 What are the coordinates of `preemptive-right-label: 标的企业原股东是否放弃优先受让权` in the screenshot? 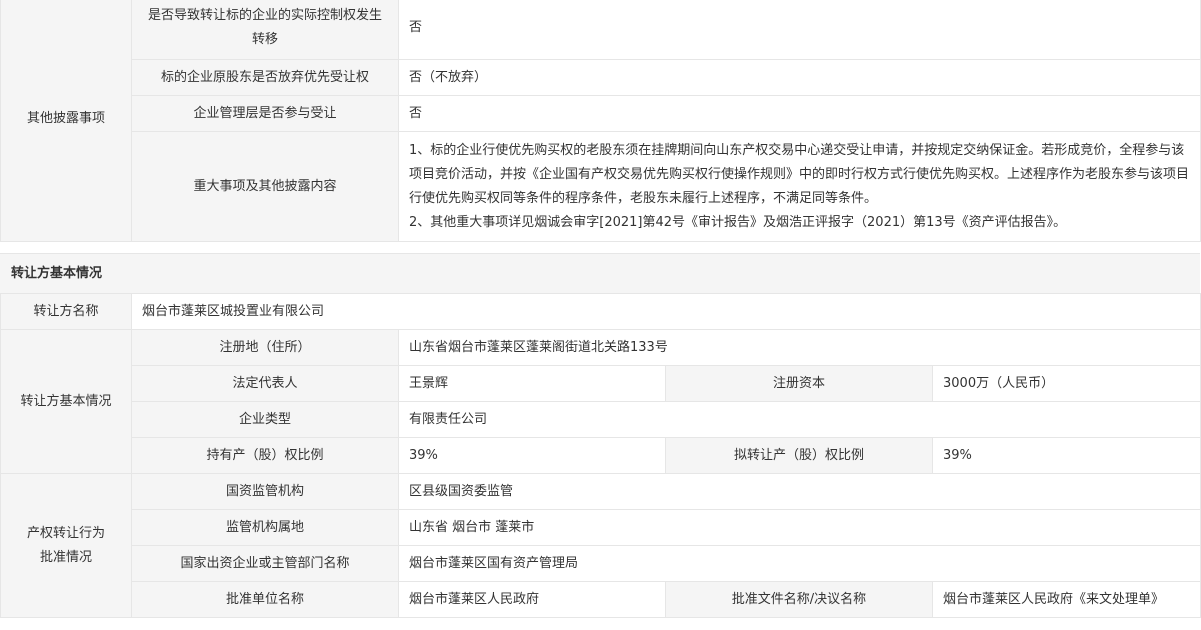 It's located at (265, 77).